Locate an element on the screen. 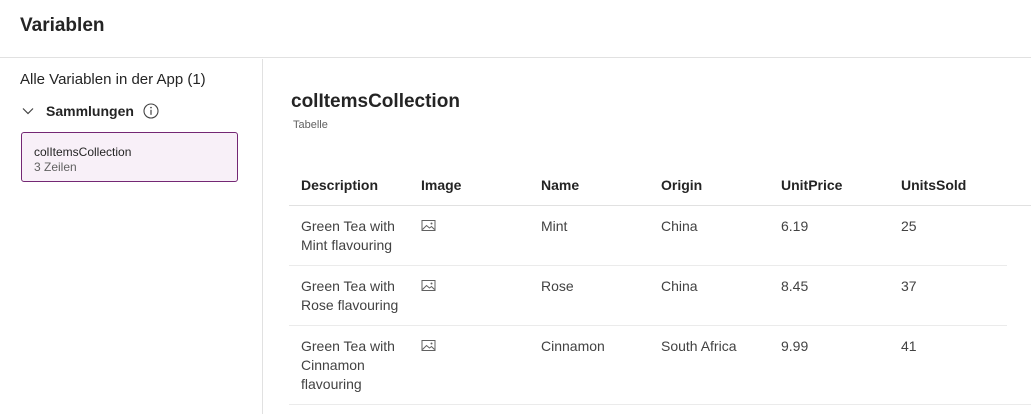 Image resolution: width=1031 pixels, height=414 pixels. cell-name: Mint is located at coordinates (554, 226).